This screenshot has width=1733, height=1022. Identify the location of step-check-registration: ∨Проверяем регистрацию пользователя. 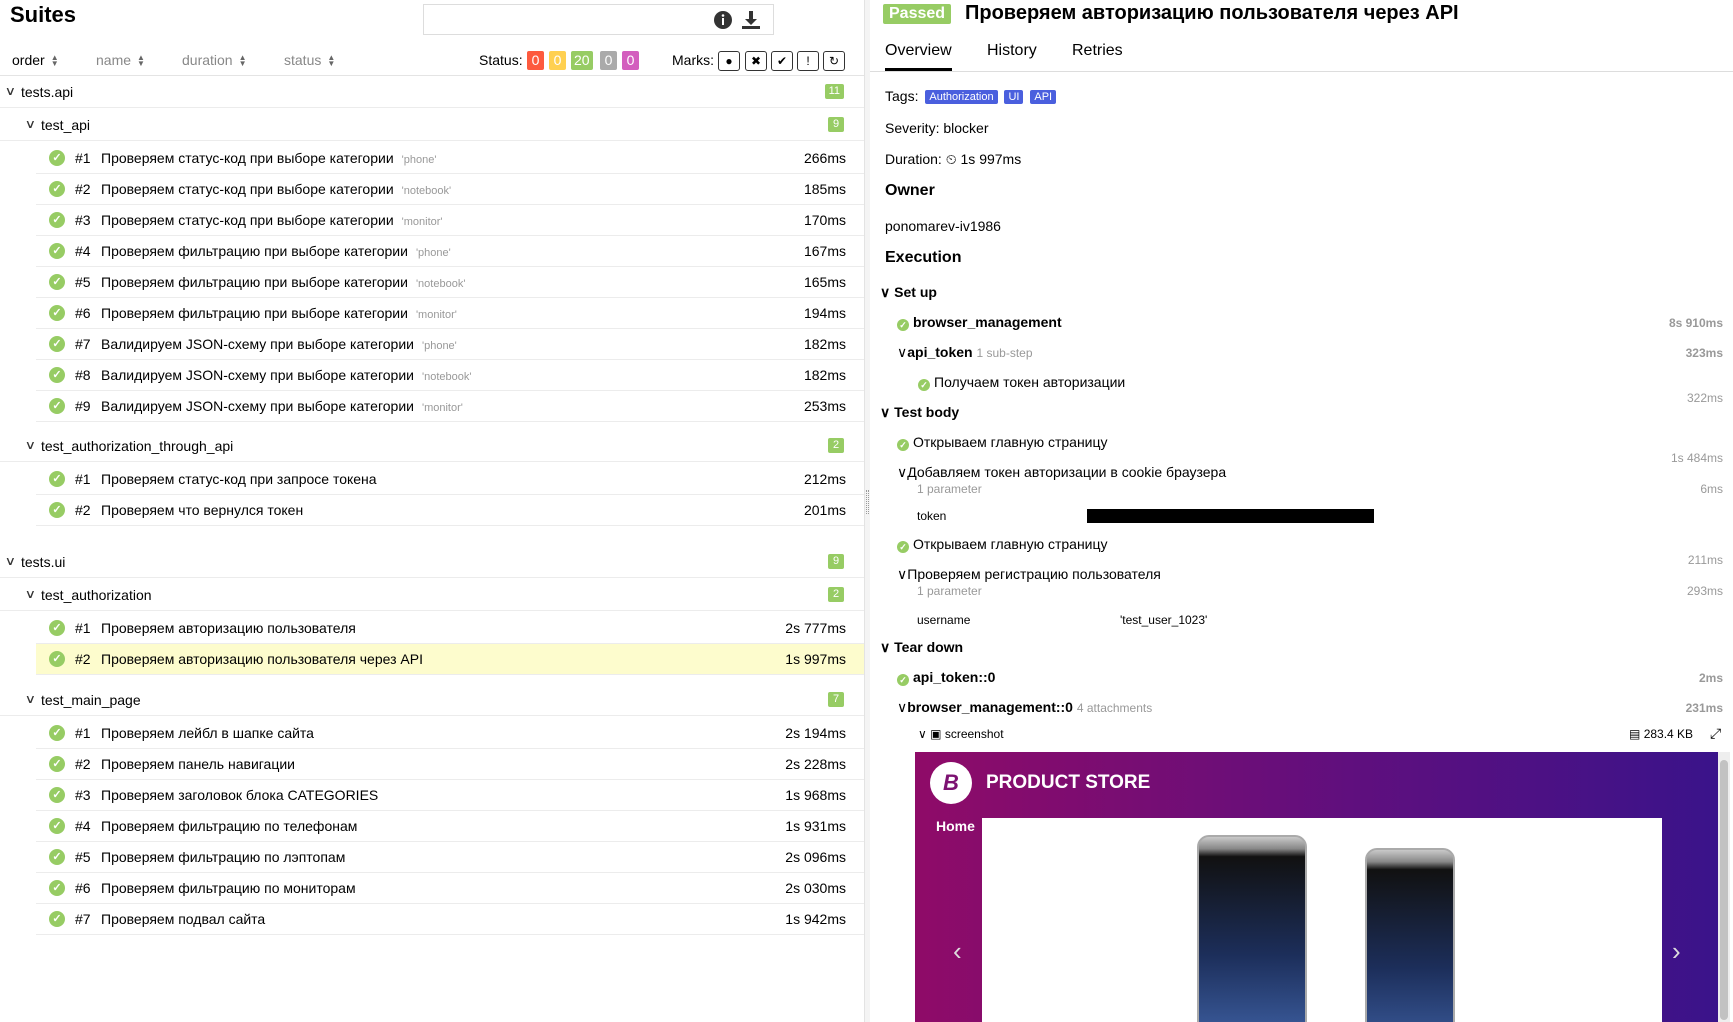
(1029, 574).